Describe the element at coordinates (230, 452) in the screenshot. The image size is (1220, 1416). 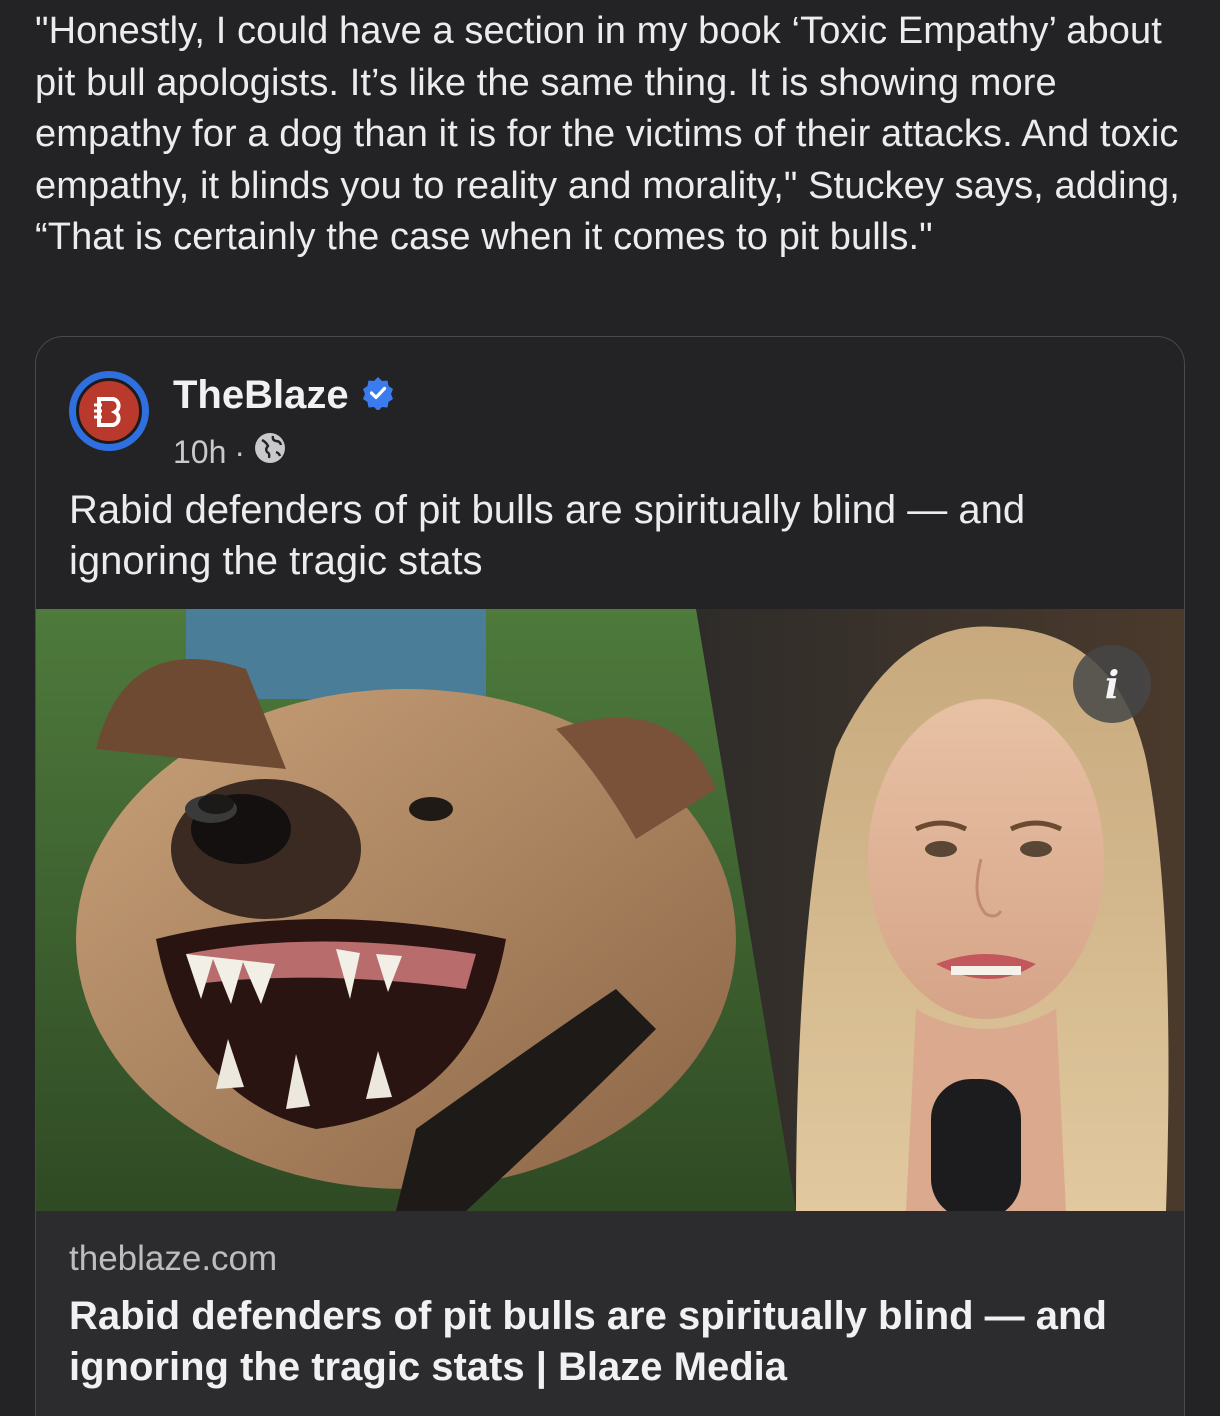
I see `post-meta: 10h ·` at that location.